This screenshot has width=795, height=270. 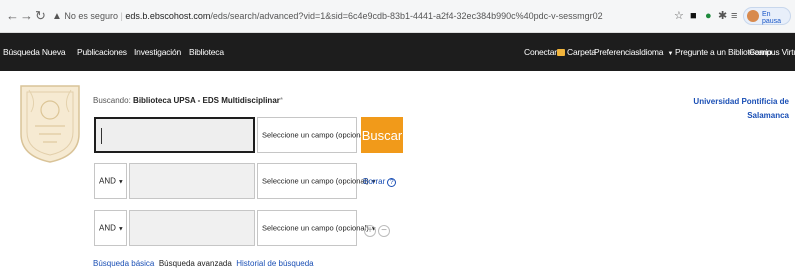 What do you see at coordinates (34, 52) in the screenshot?
I see `nav-new-search: Búsqueda Nueva` at bounding box center [34, 52].